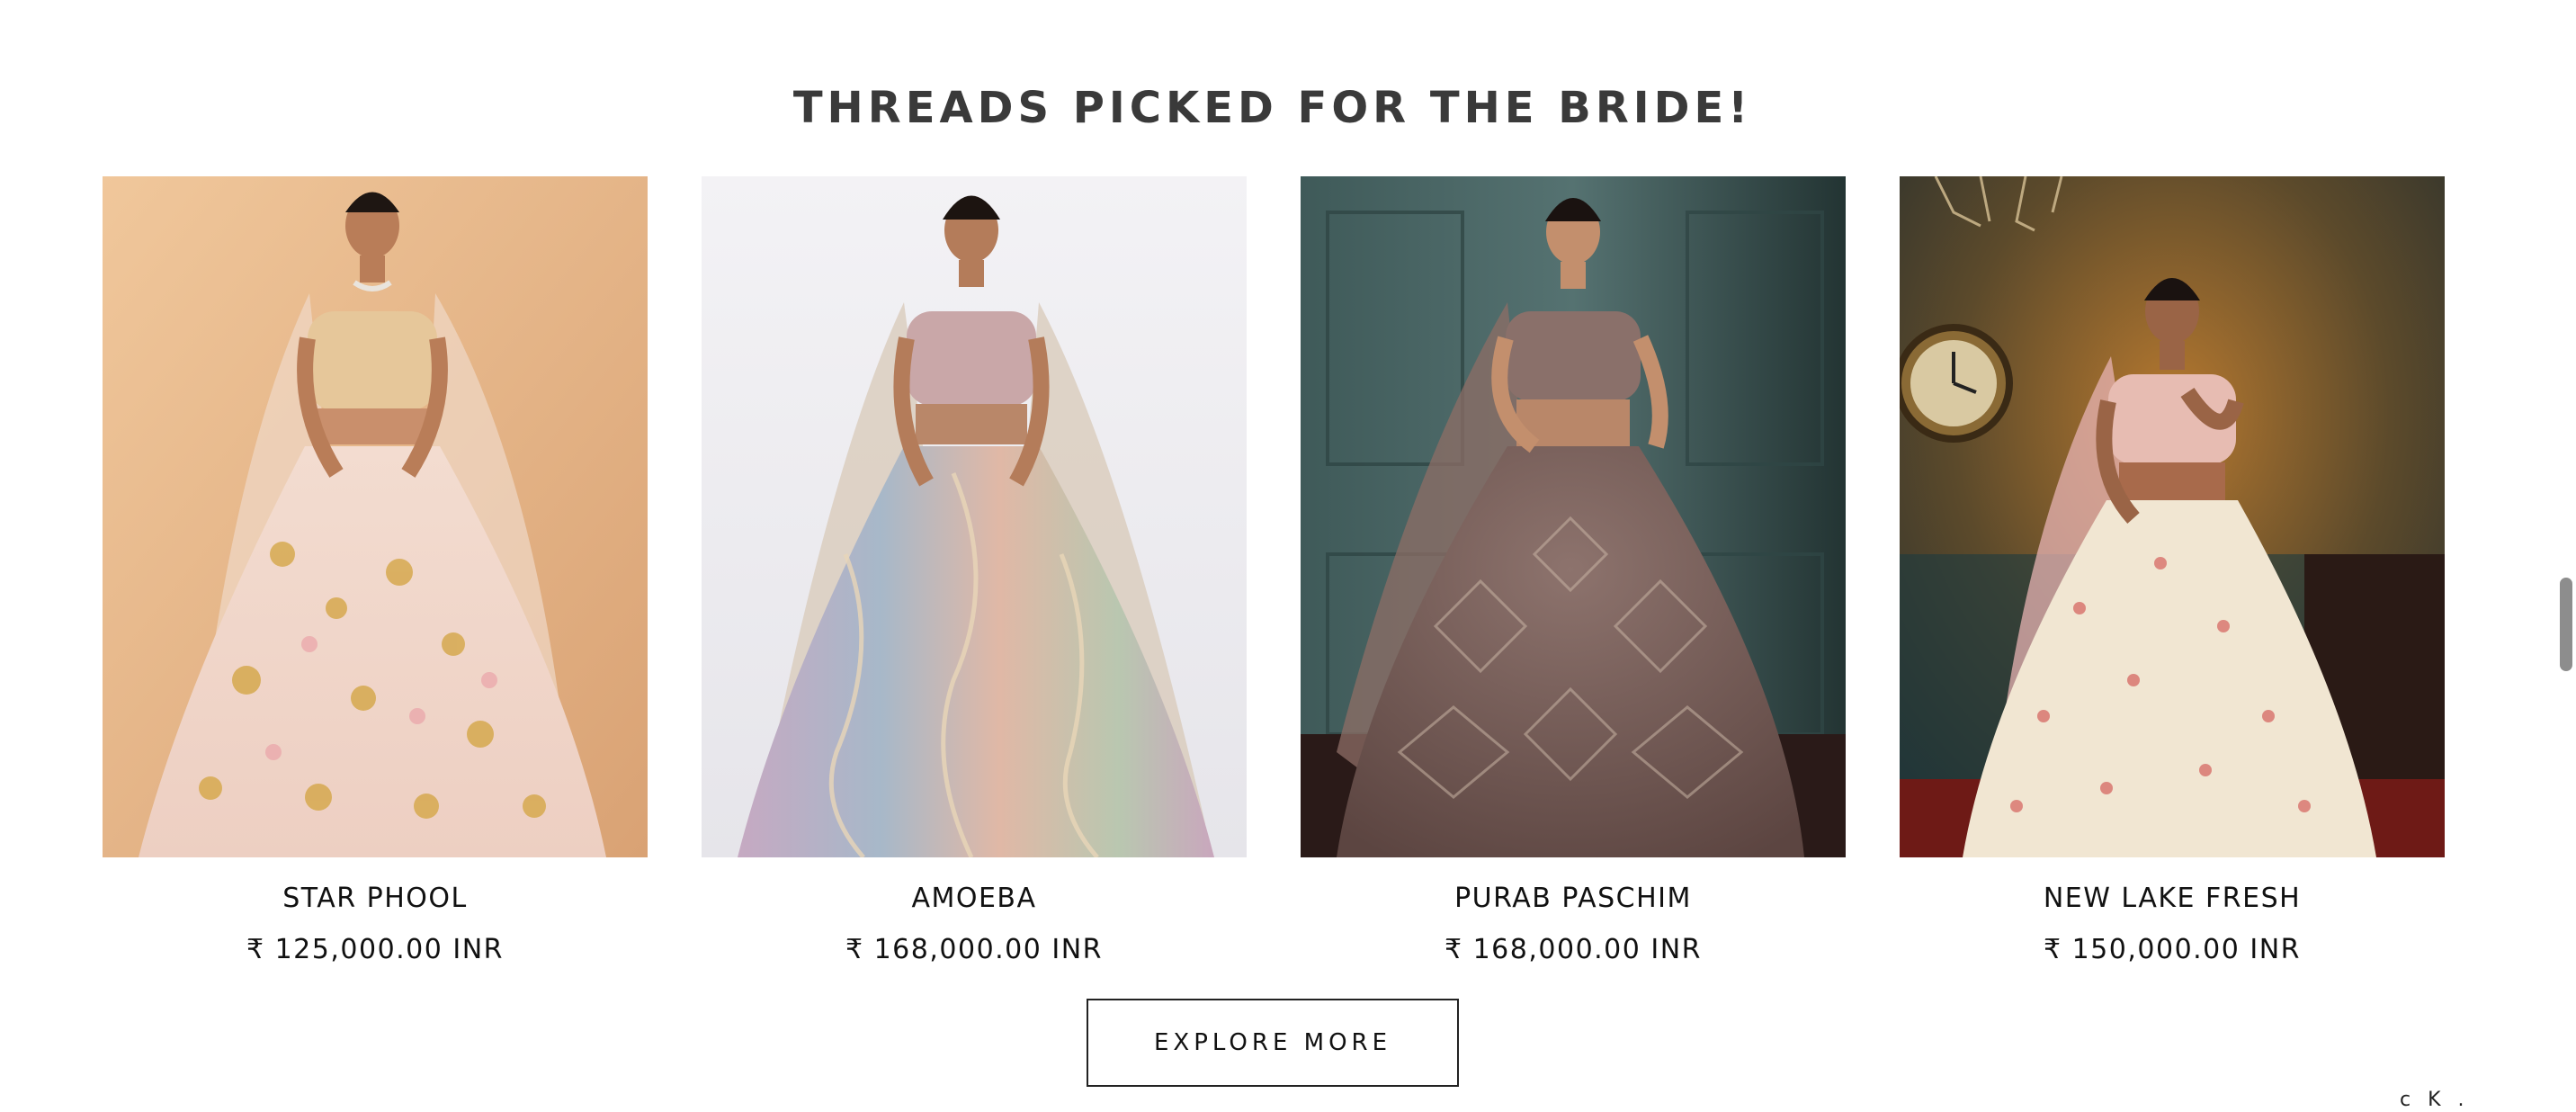 The height and width of the screenshot is (1112, 2576). What do you see at coordinates (2566, 624) in the screenshot?
I see `scrollbar-thumb` at bounding box center [2566, 624].